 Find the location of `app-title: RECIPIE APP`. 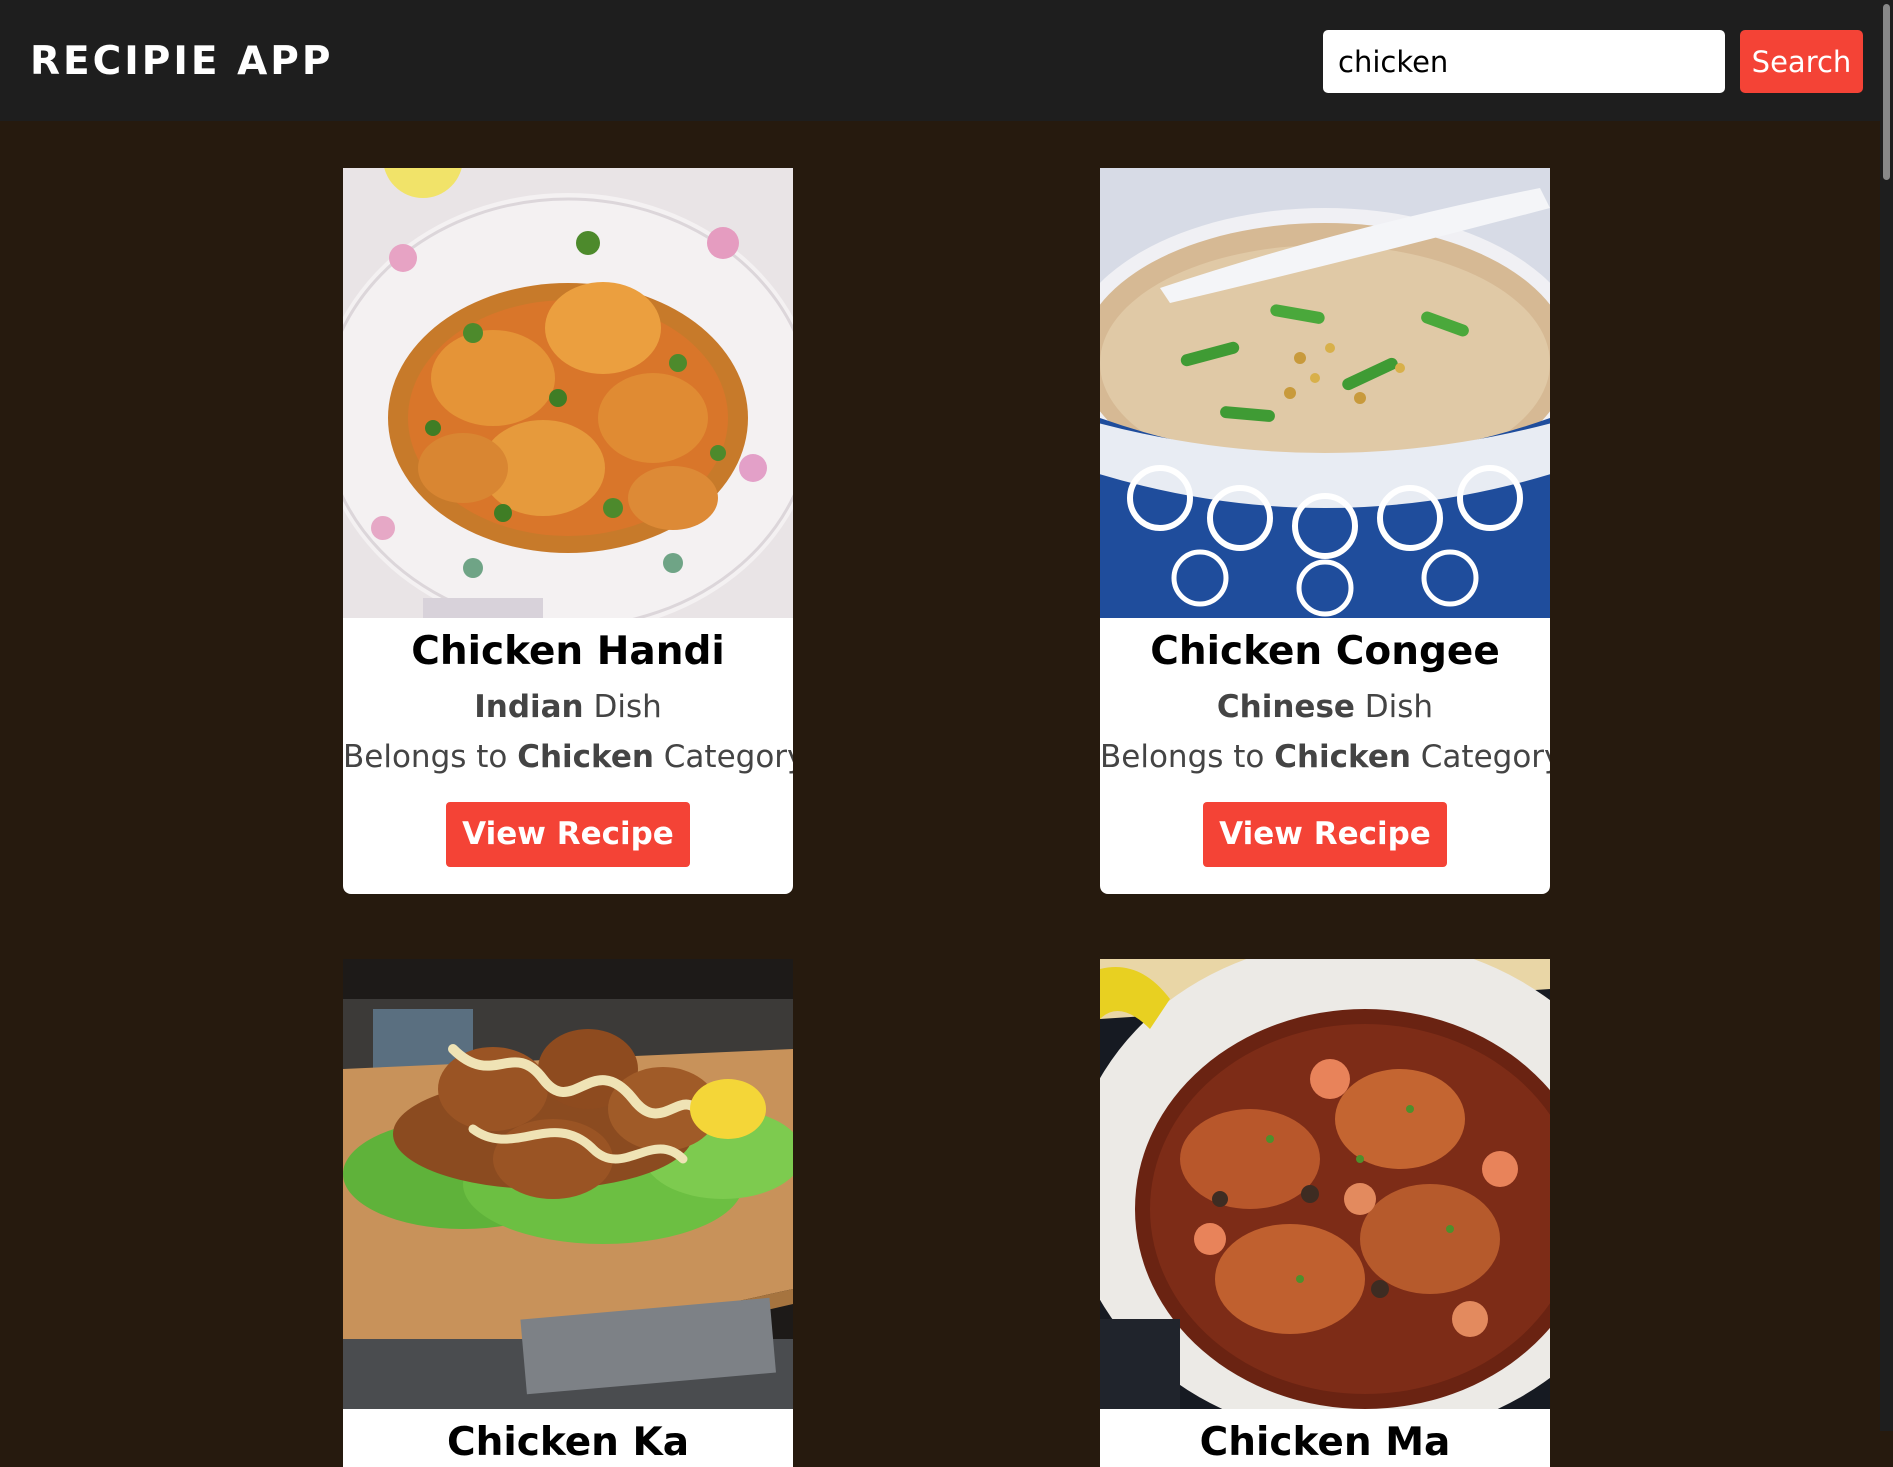

app-title: RECIPIE APP is located at coordinates (182, 61).